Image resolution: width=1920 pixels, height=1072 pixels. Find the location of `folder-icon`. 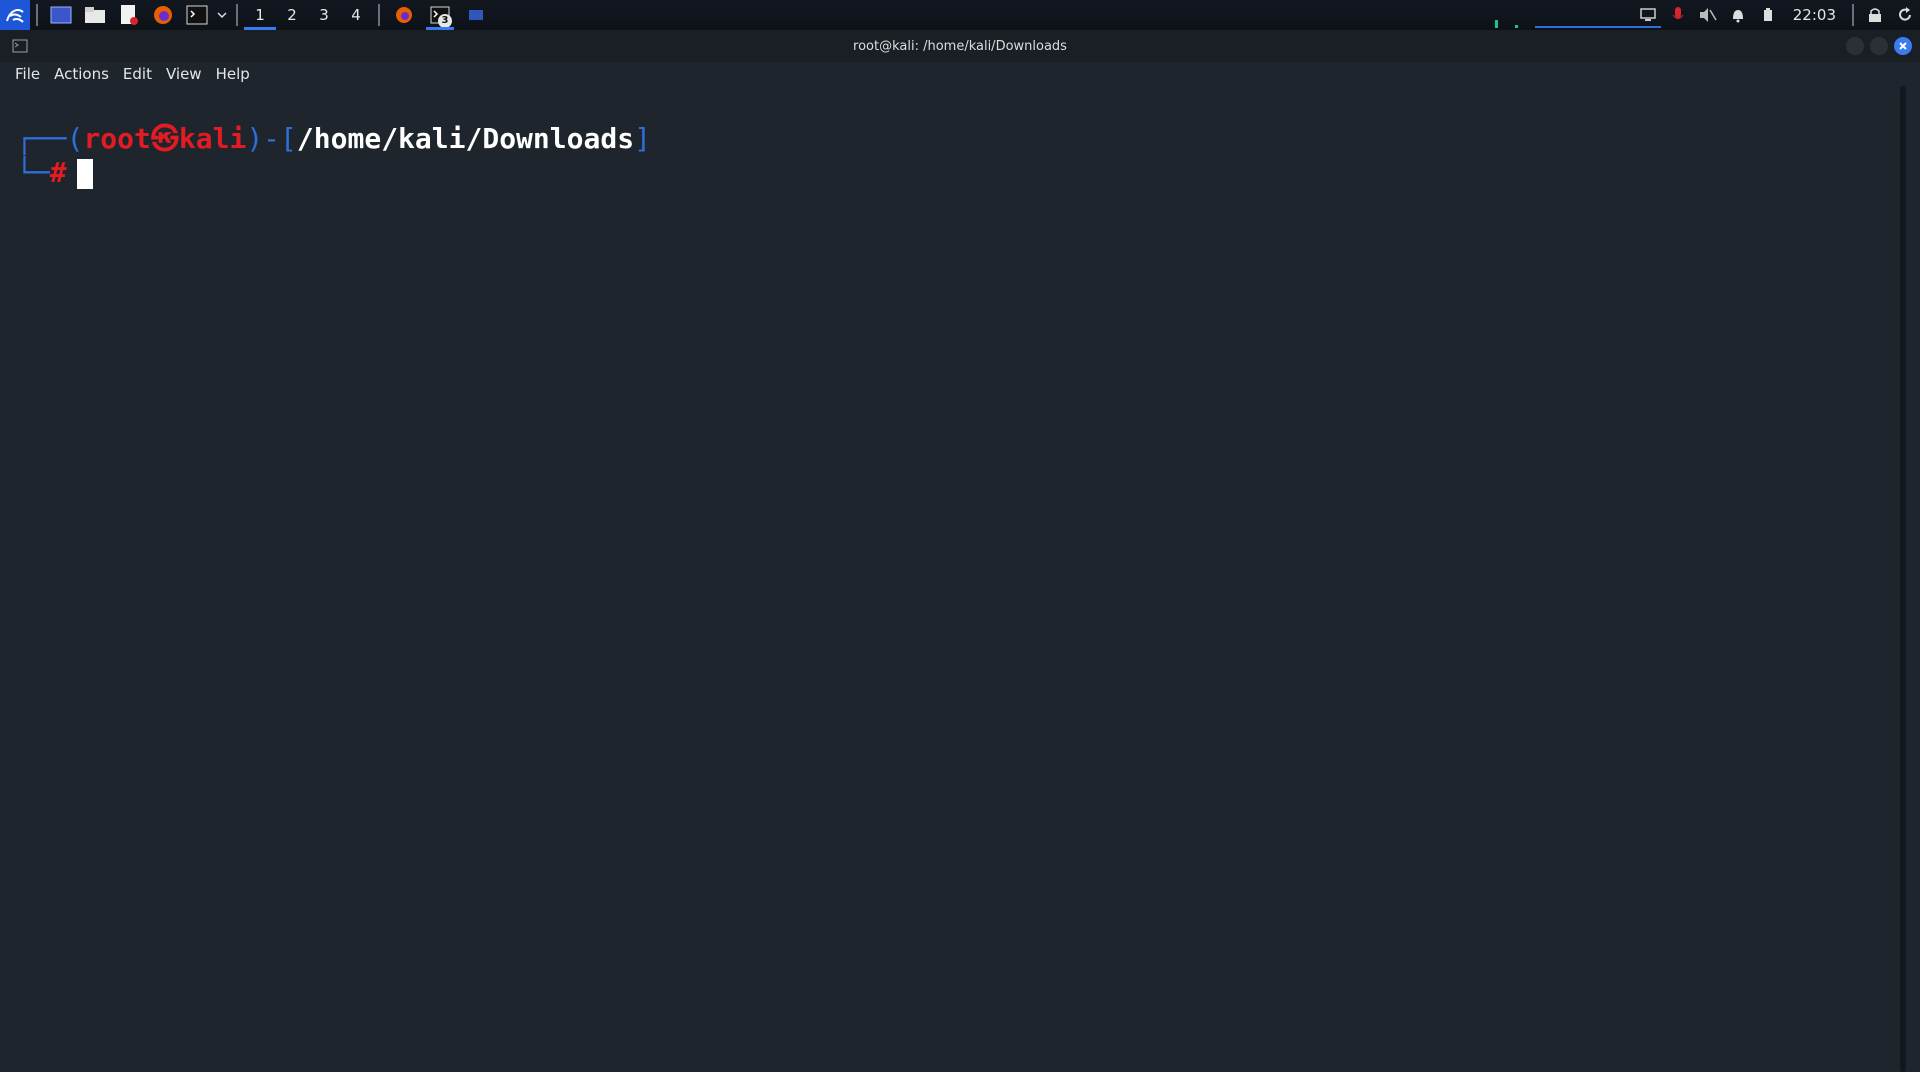

folder-icon is located at coordinates (95, 15).